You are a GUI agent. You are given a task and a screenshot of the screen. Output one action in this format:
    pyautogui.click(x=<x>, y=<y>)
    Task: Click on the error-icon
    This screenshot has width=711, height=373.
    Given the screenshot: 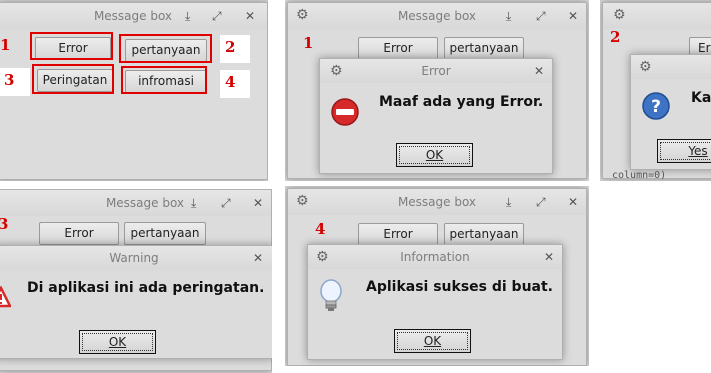 What is the action you would take?
    pyautogui.click(x=345, y=112)
    